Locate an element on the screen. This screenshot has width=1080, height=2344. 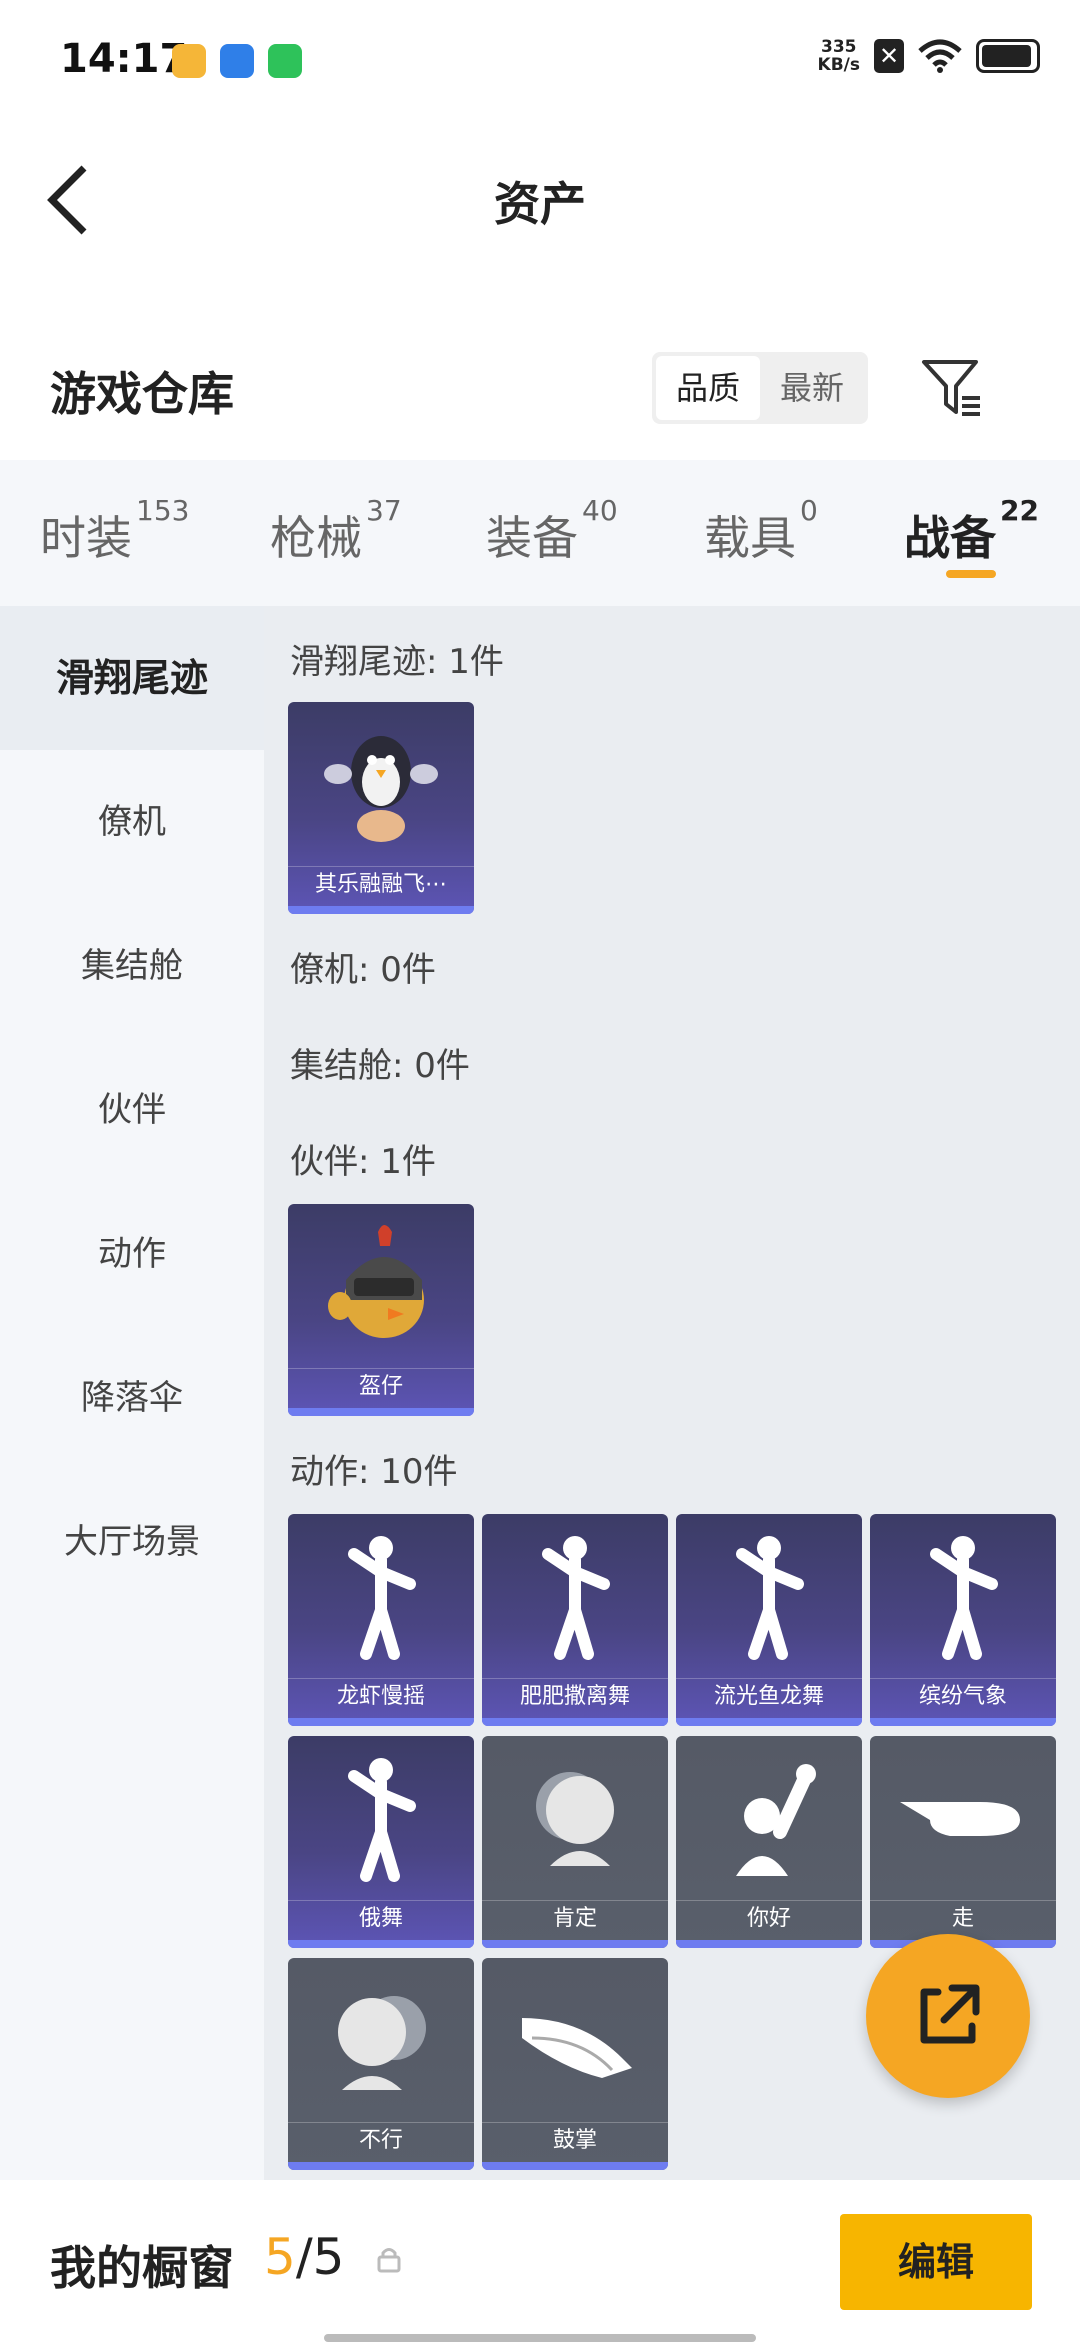
active-tab-indicator is located at coordinates (971, 574).